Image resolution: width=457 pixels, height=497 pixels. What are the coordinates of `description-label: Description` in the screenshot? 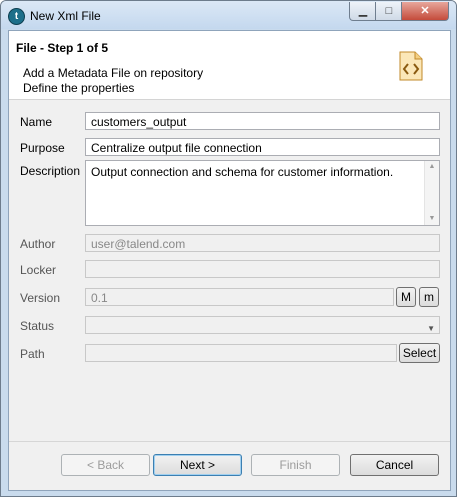 It's located at (50, 171).